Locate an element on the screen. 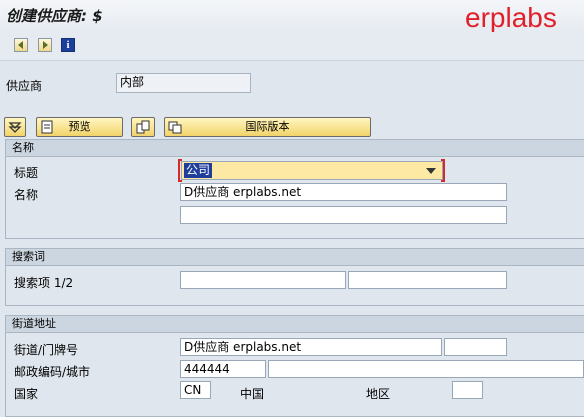 Image resolution: width=584 pixels, height=417 pixels. vendor-field: 内部 is located at coordinates (183, 83).